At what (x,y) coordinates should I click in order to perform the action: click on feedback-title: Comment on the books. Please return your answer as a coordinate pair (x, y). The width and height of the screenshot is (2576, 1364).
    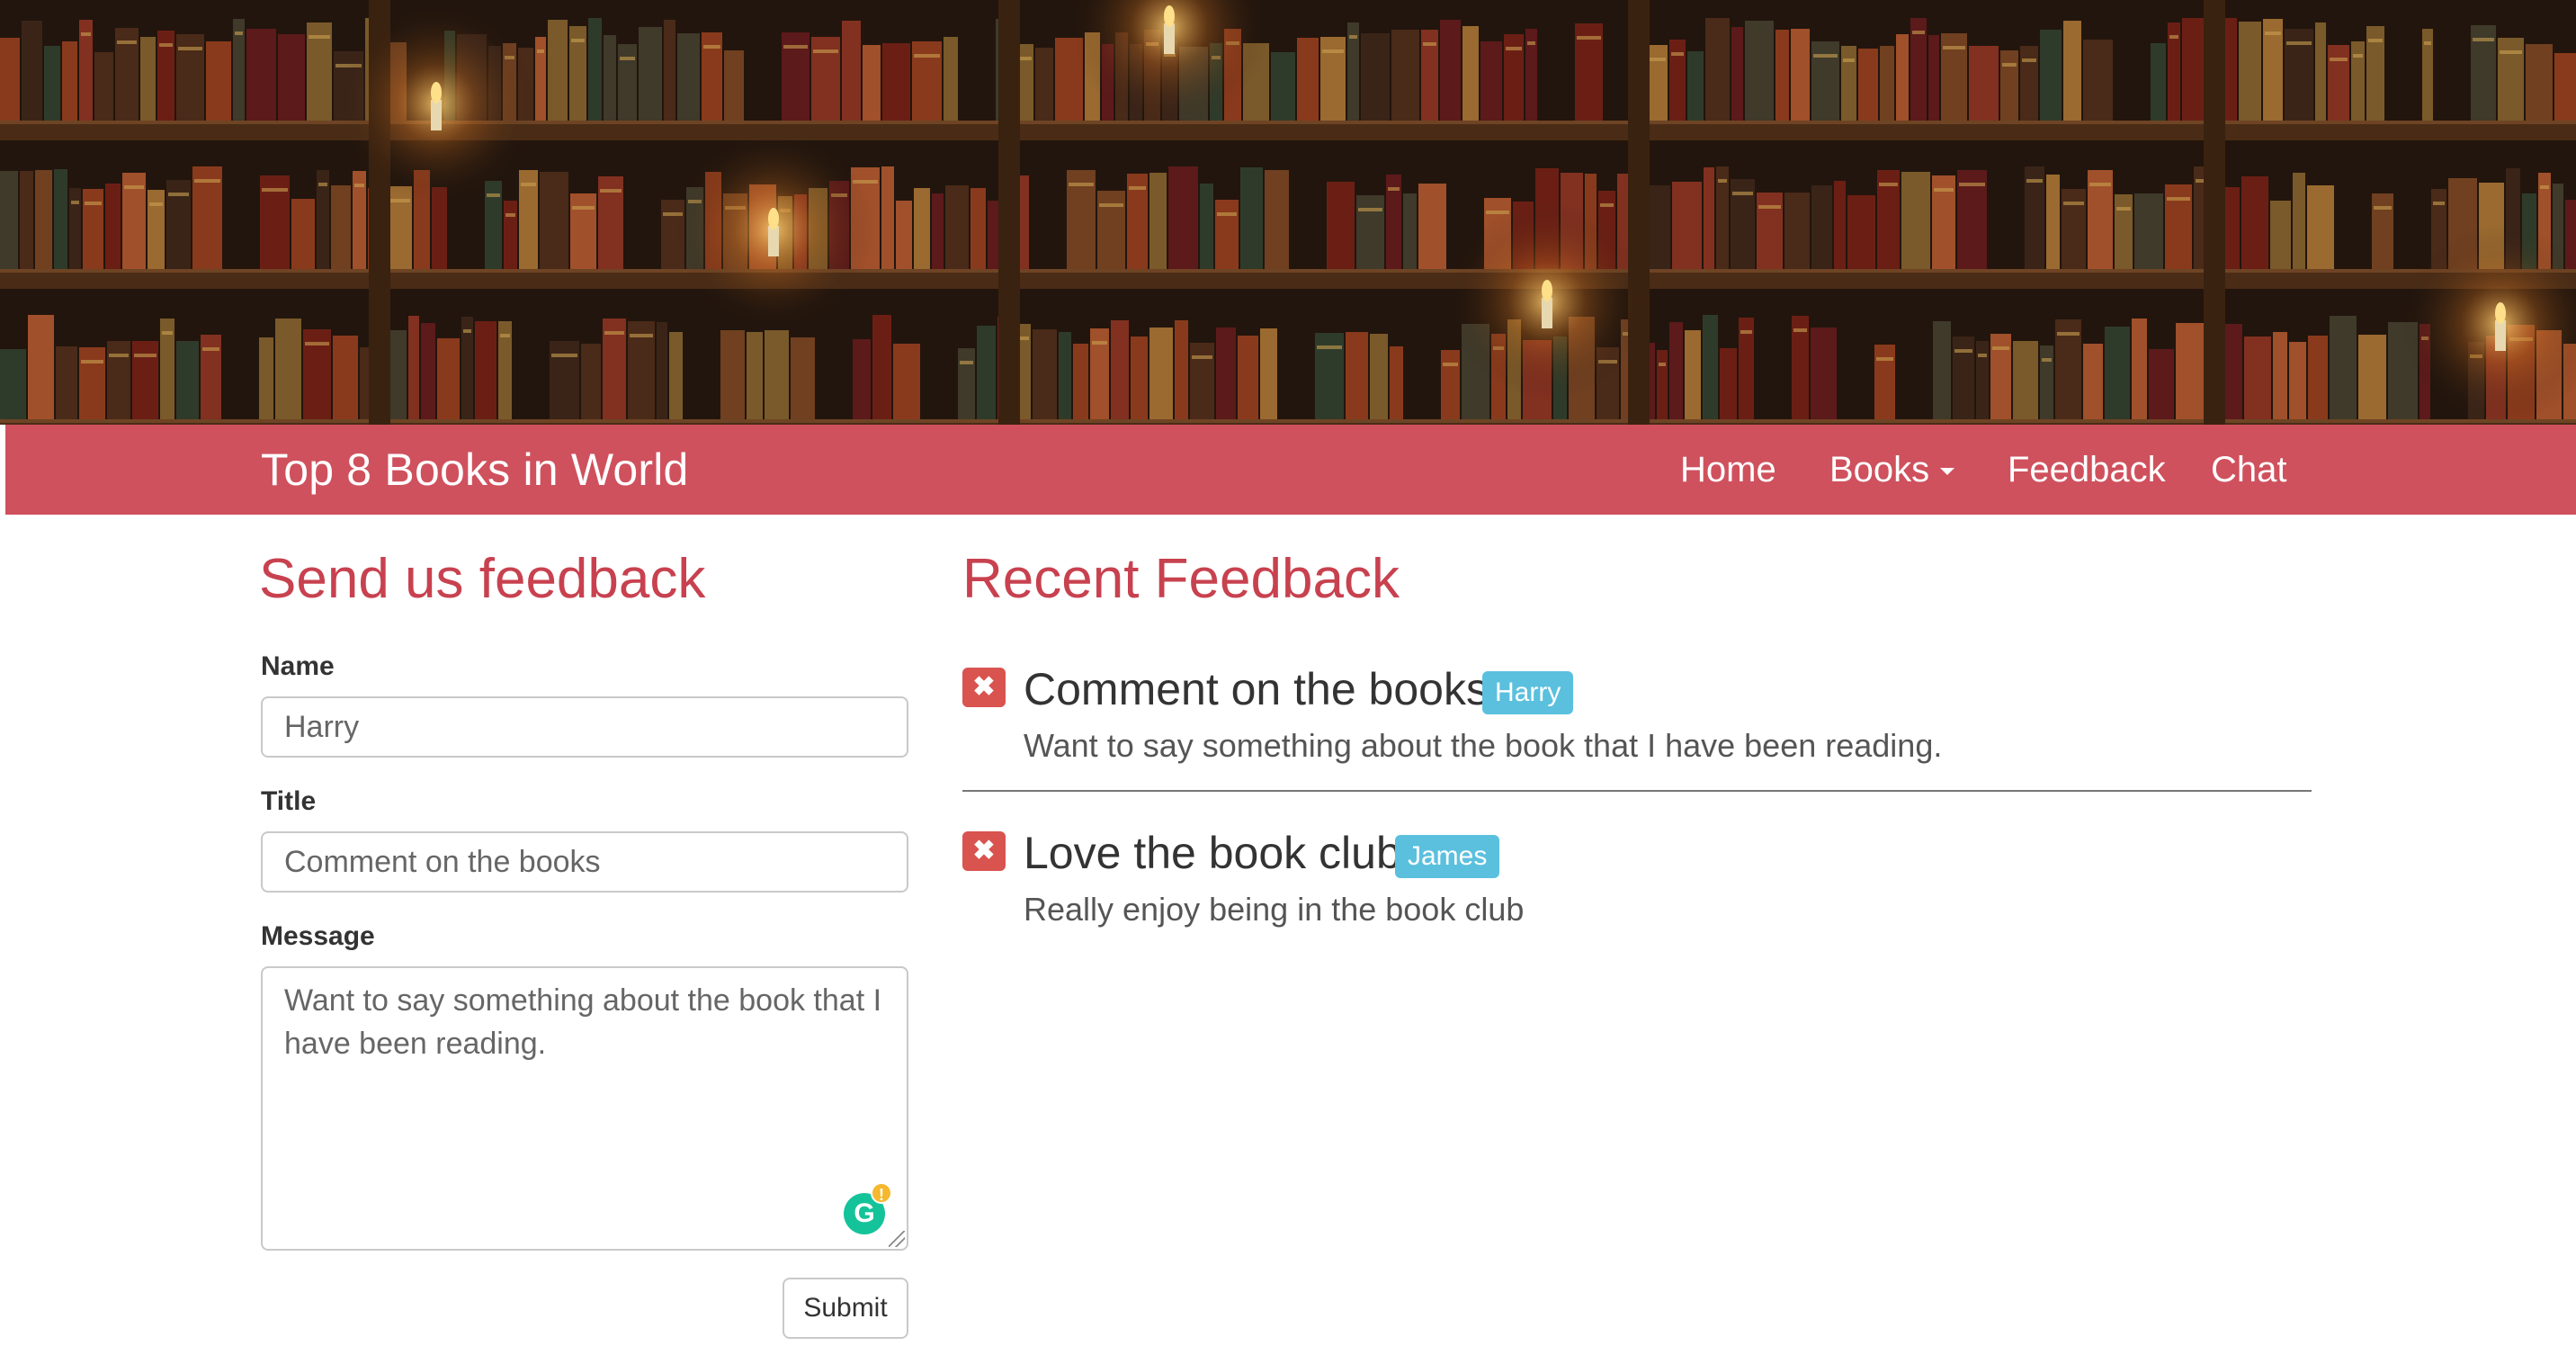
    Looking at the image, I should click on (1256, 689).